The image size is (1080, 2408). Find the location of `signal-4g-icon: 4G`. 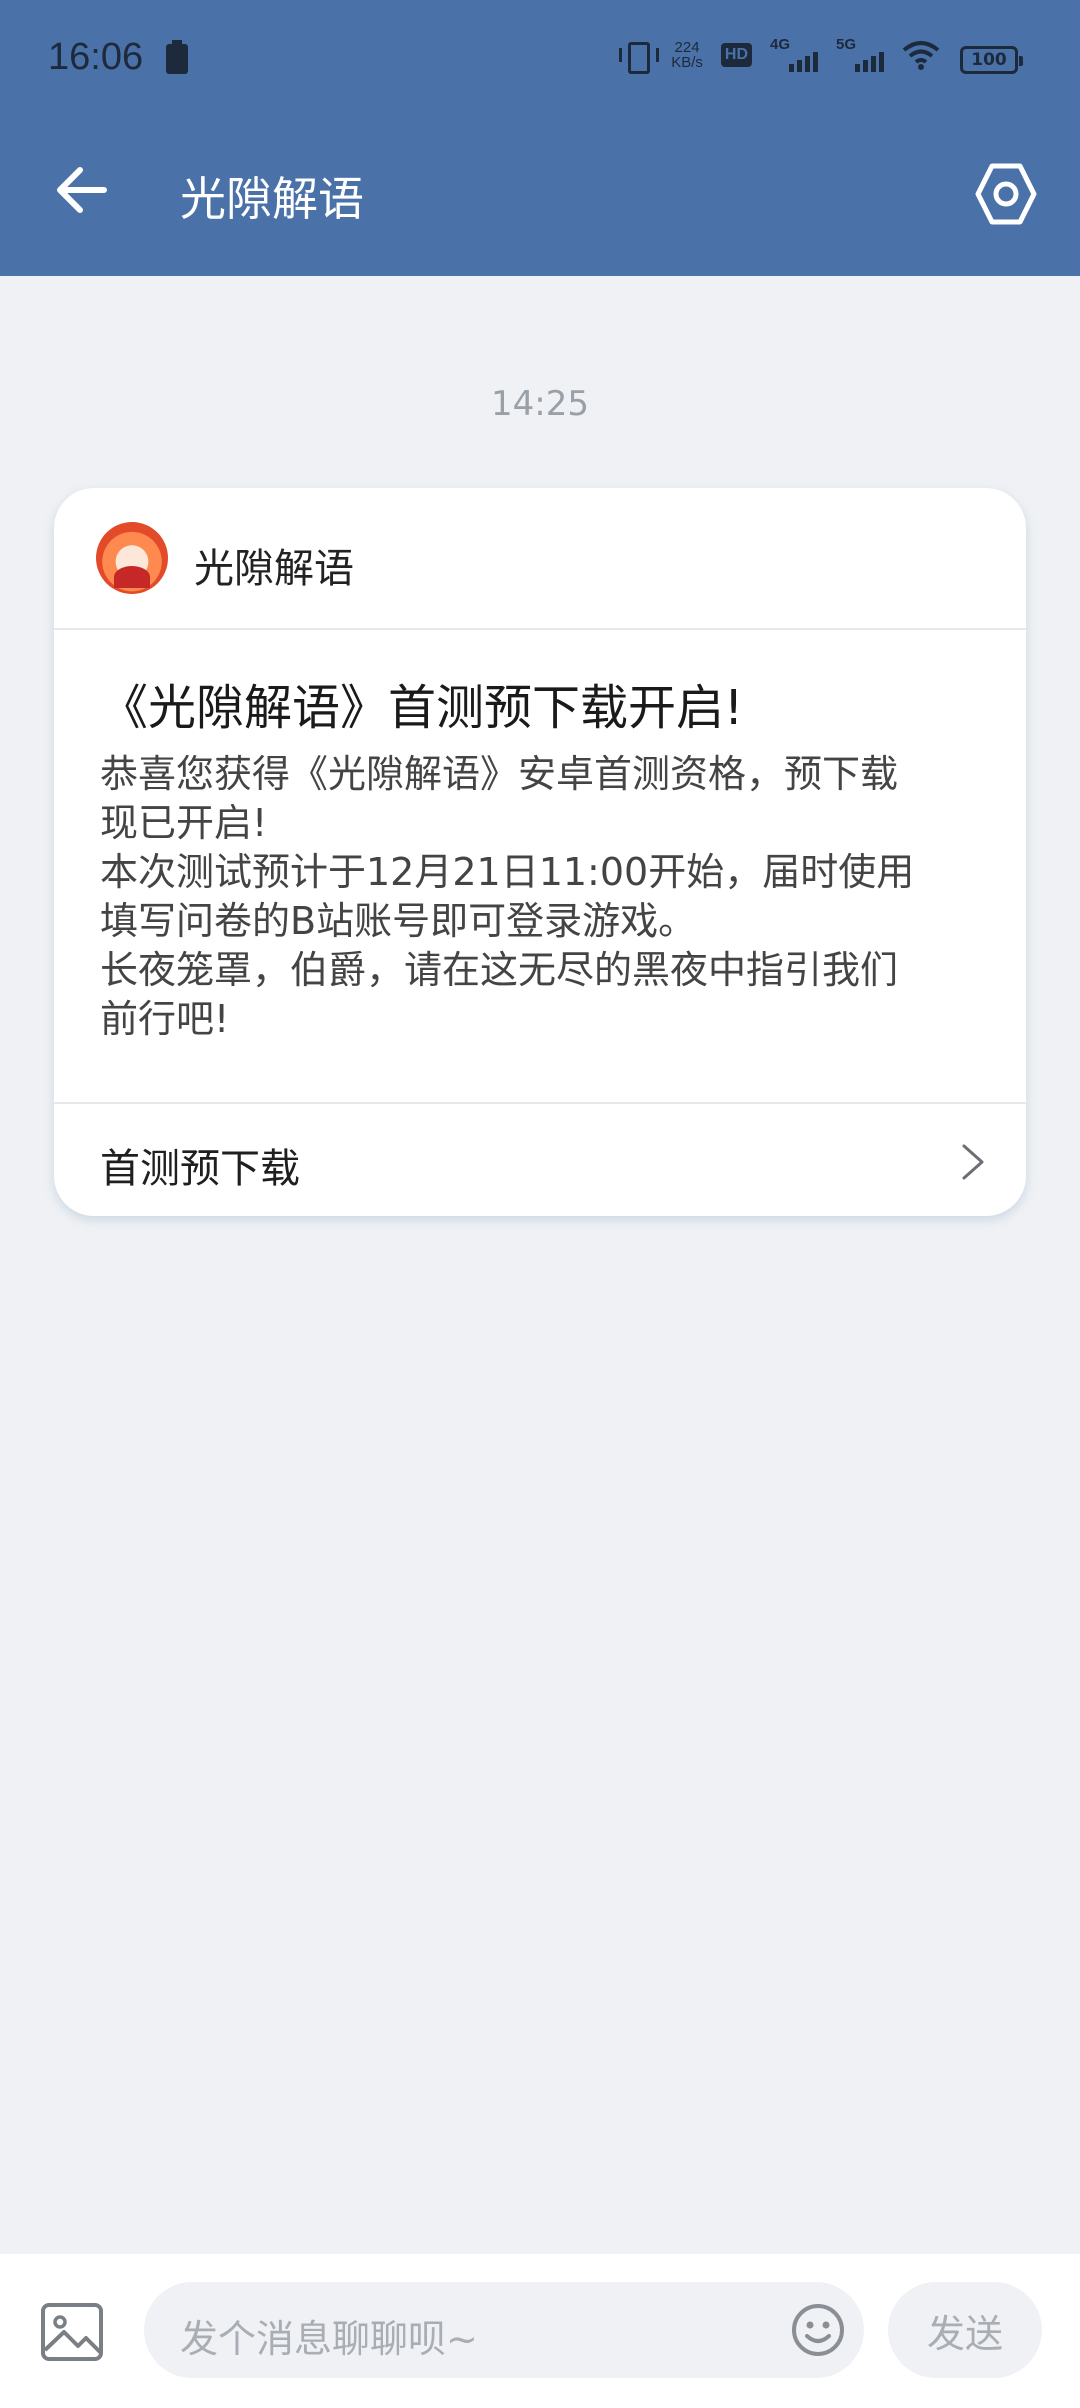

signal-4g-icon: 4G is located at coordinates (794, 54).